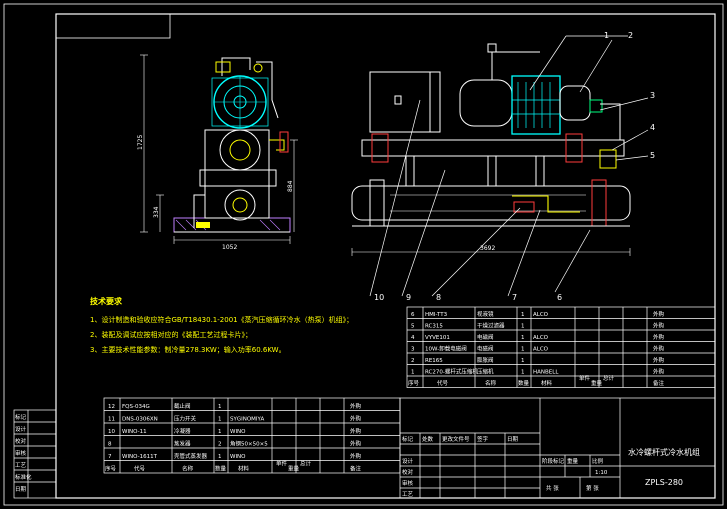 The width and height of the screenshot is (727, 509). What do you see at coordinates (451, 372) in the screenshot?
I see `part-code: RC270-螺杆式压缩机` at bounding box center [451, 372].